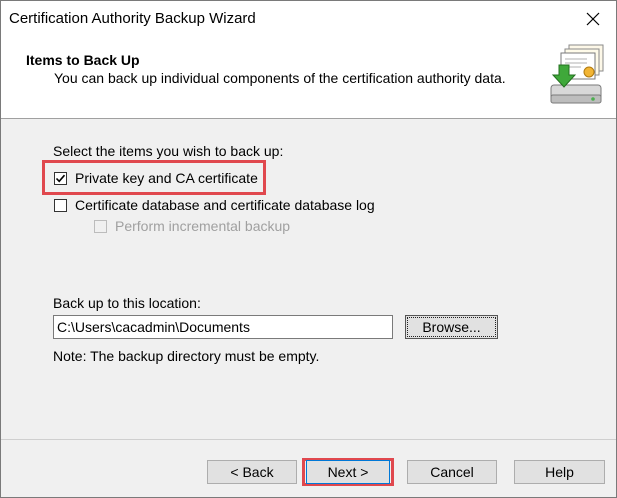 Image resolution: width=617 pixels, height=498 pixels. Describe the element at coordinates (83, 60) in the screenshot. I see `page-title: Items to Back Up` at that location.